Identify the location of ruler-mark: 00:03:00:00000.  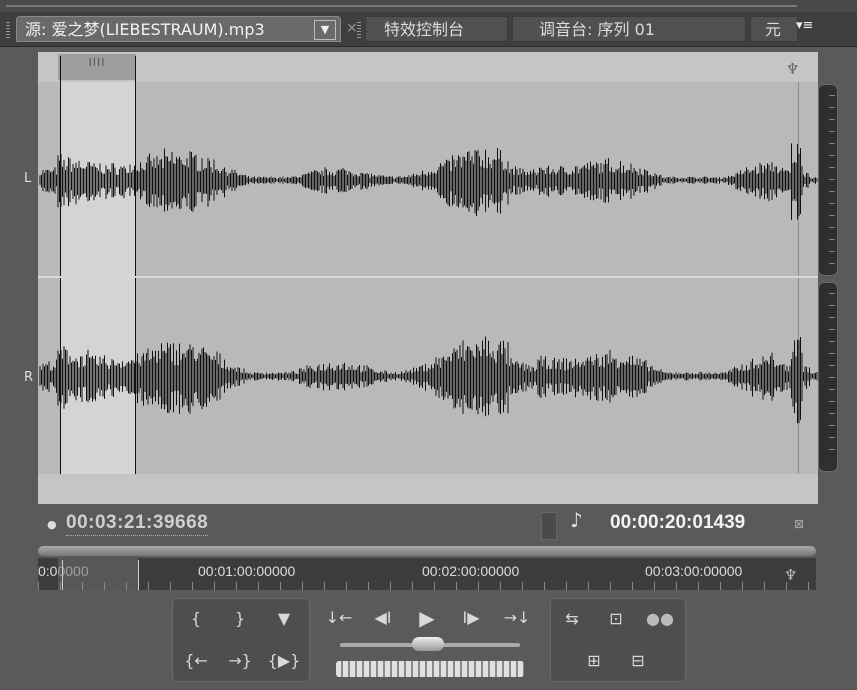
(694, 571).